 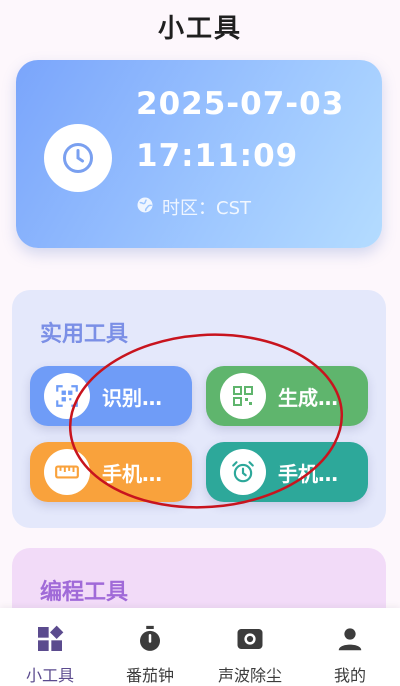 What do you see at coordinates (240, 104) in the screenshot?
I see `current-date: 2025-07-03` at bounding box center [240, 104].